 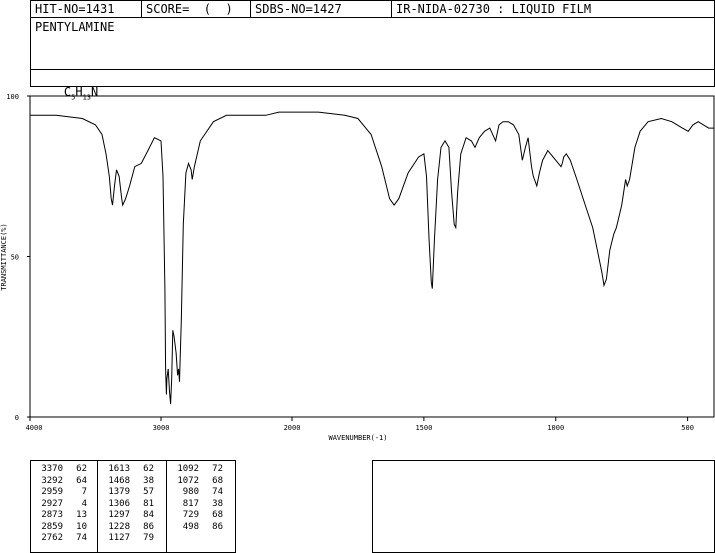 I want to click on peak-row: 498 86, so click(x=198, y=528).